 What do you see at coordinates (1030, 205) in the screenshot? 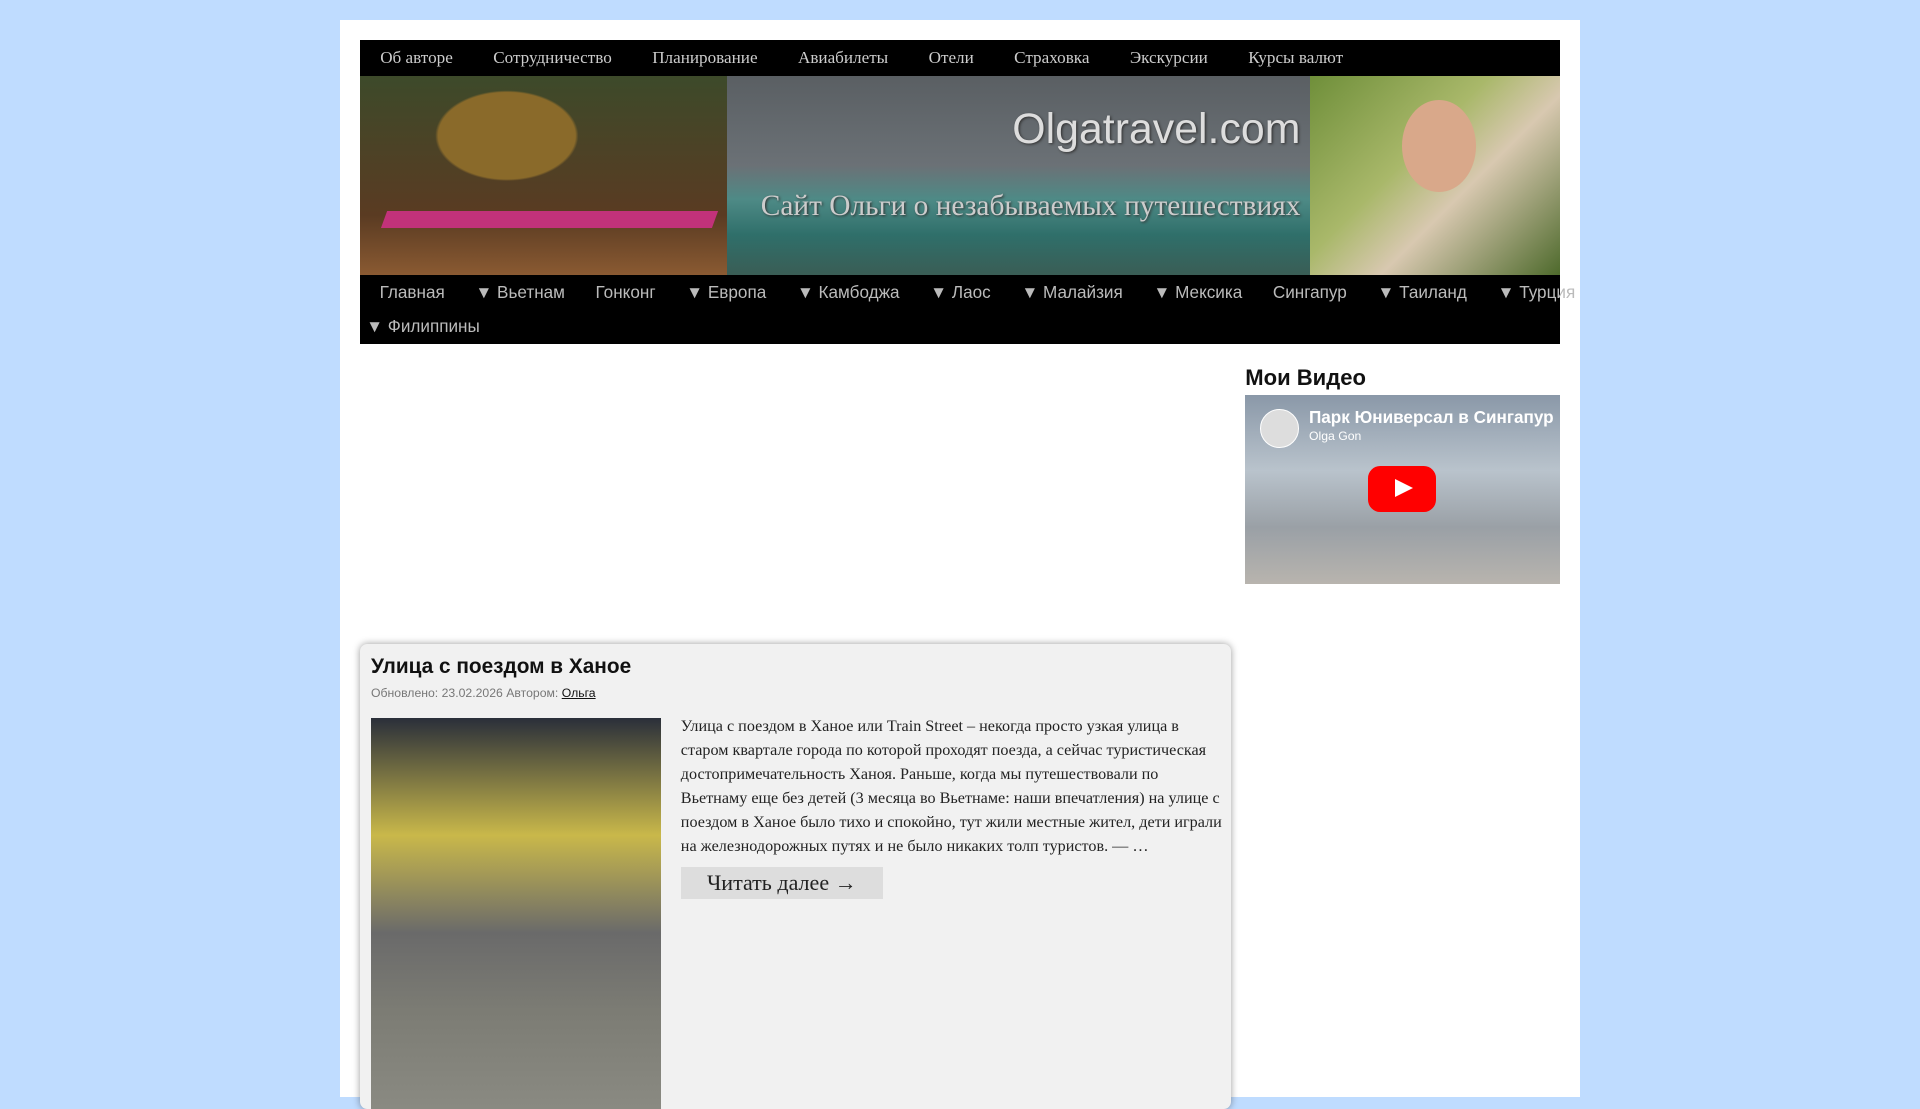
I see `site-description: Сайт Ольги о незабываемых путешествиях` at bounding box center [1030, 205].